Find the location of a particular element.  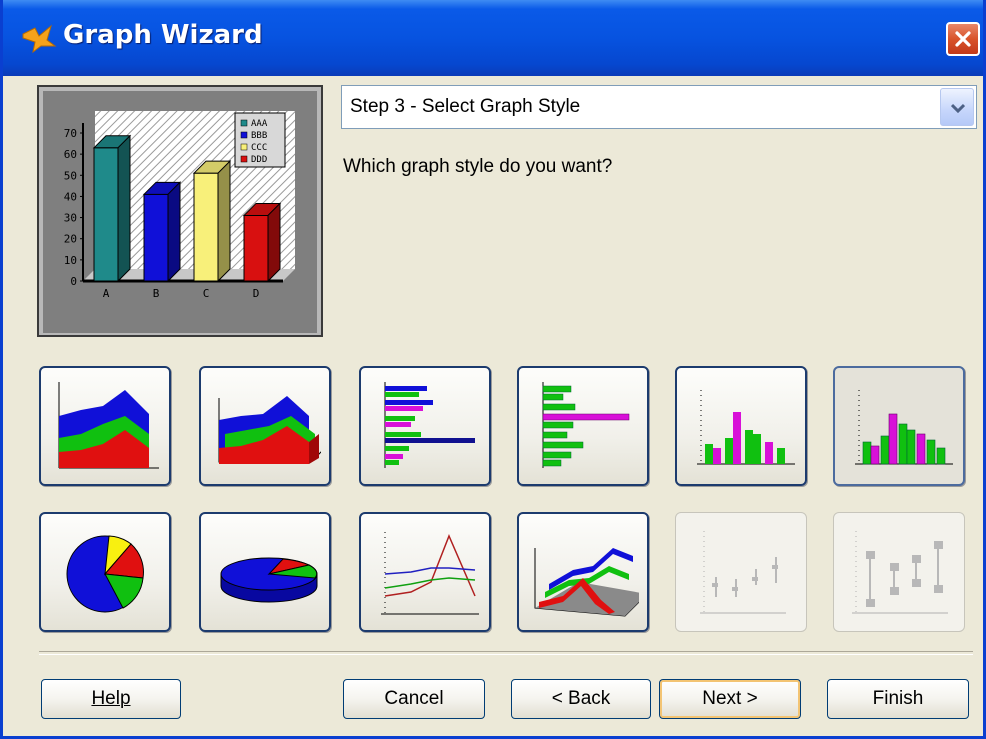

help-button-label: Help is located at coordinates (111, 698).